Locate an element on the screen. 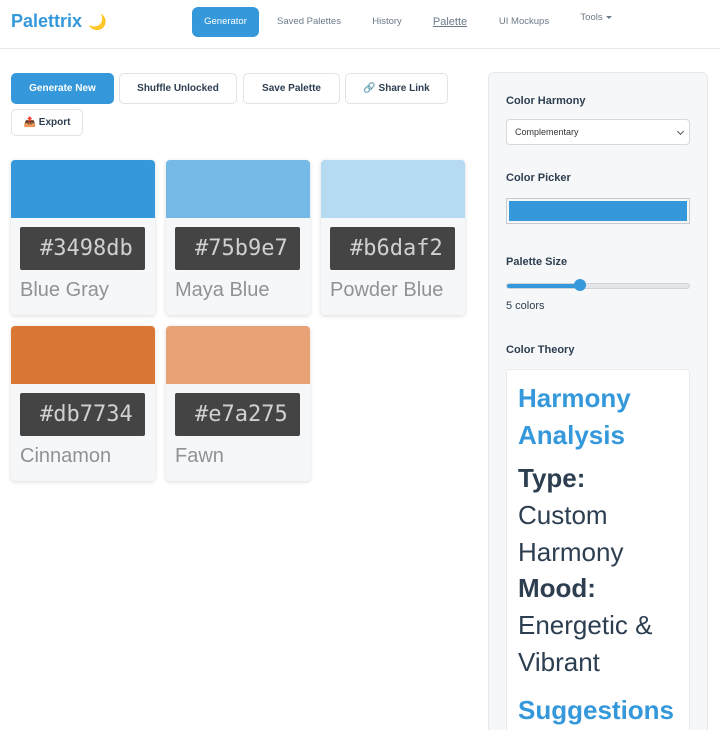 The image size is (720, 730). generate-new-button: Generate New is located at coordinates (62, 88).